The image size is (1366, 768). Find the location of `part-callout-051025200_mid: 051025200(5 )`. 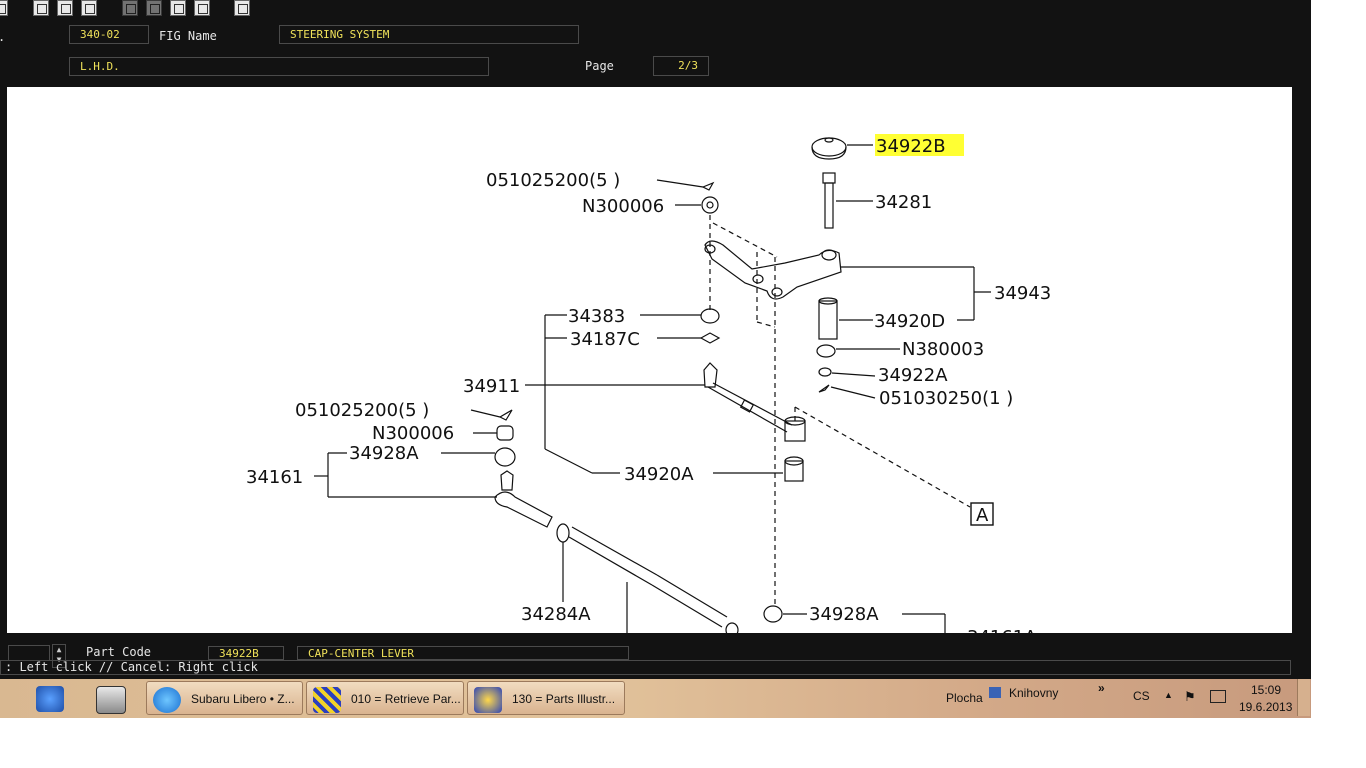

part-callout-051025200_mid: 051025200(5 ) is located at coordinates (362, 410).